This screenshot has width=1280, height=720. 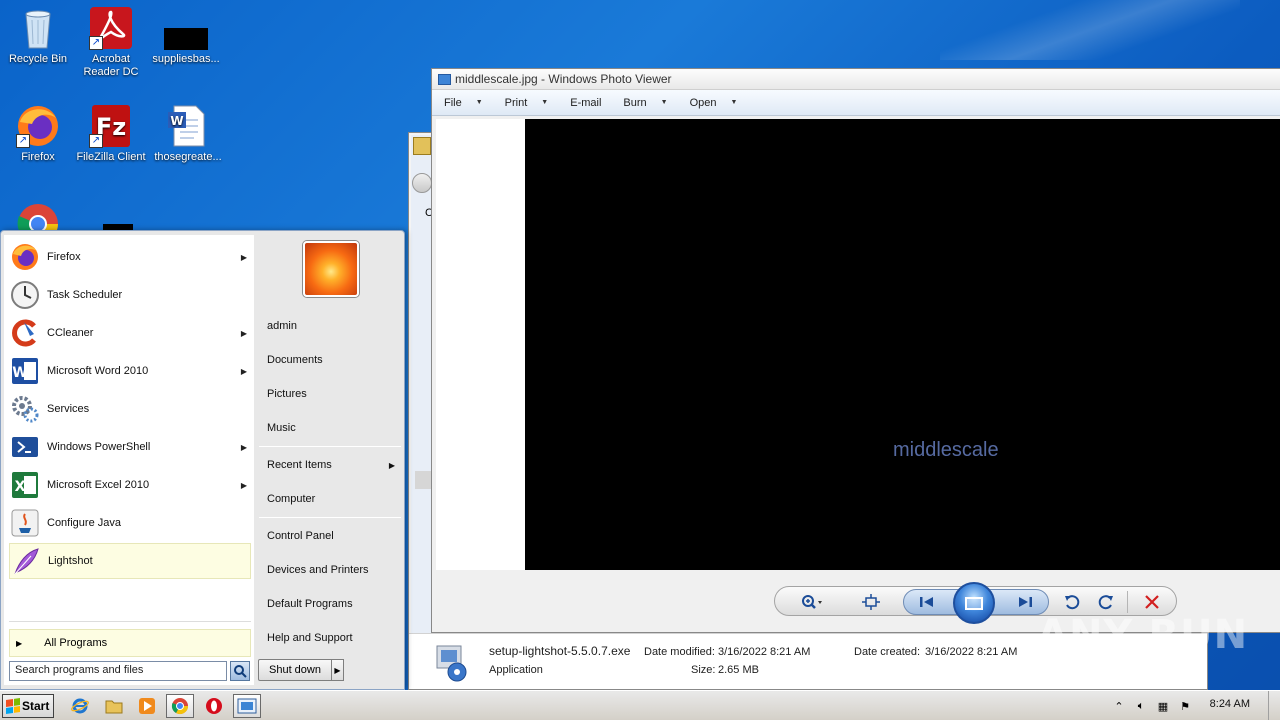 What do you see at coordinates (130, 409) in the screenshot?
I see `start-item-services: Services` at bounding box center [130, 409].